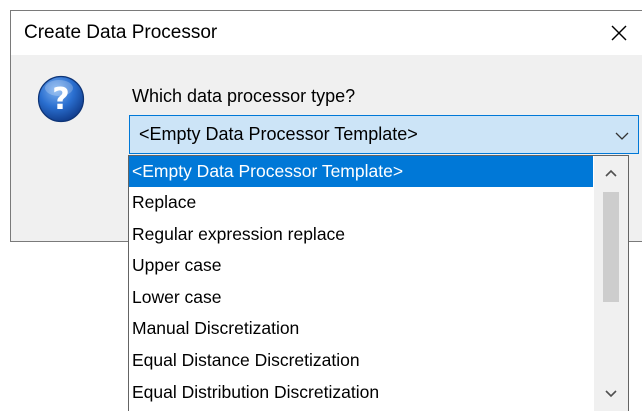 Image resolution: width=642 pixels, height=411 pixels. What do you see at coordinates (361, 393) in the screenshot?
I see `list-item-equal-distribution-discretization: Equal Distribution Discretization` at bounding box center [361, 393].